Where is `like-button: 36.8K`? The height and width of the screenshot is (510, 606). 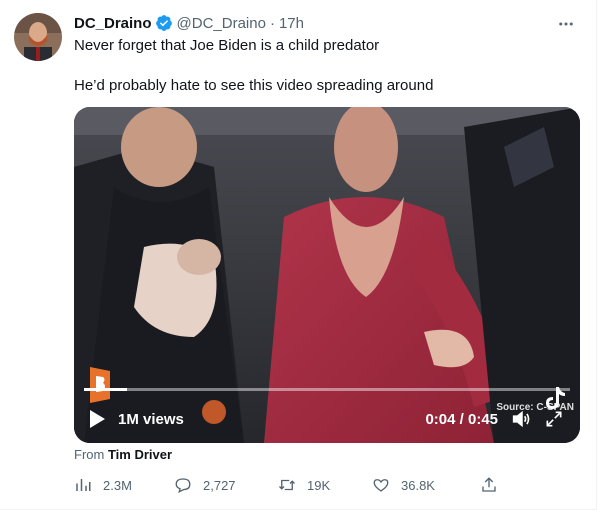
like-button: 36.8K is located at coordinates (403, 485).